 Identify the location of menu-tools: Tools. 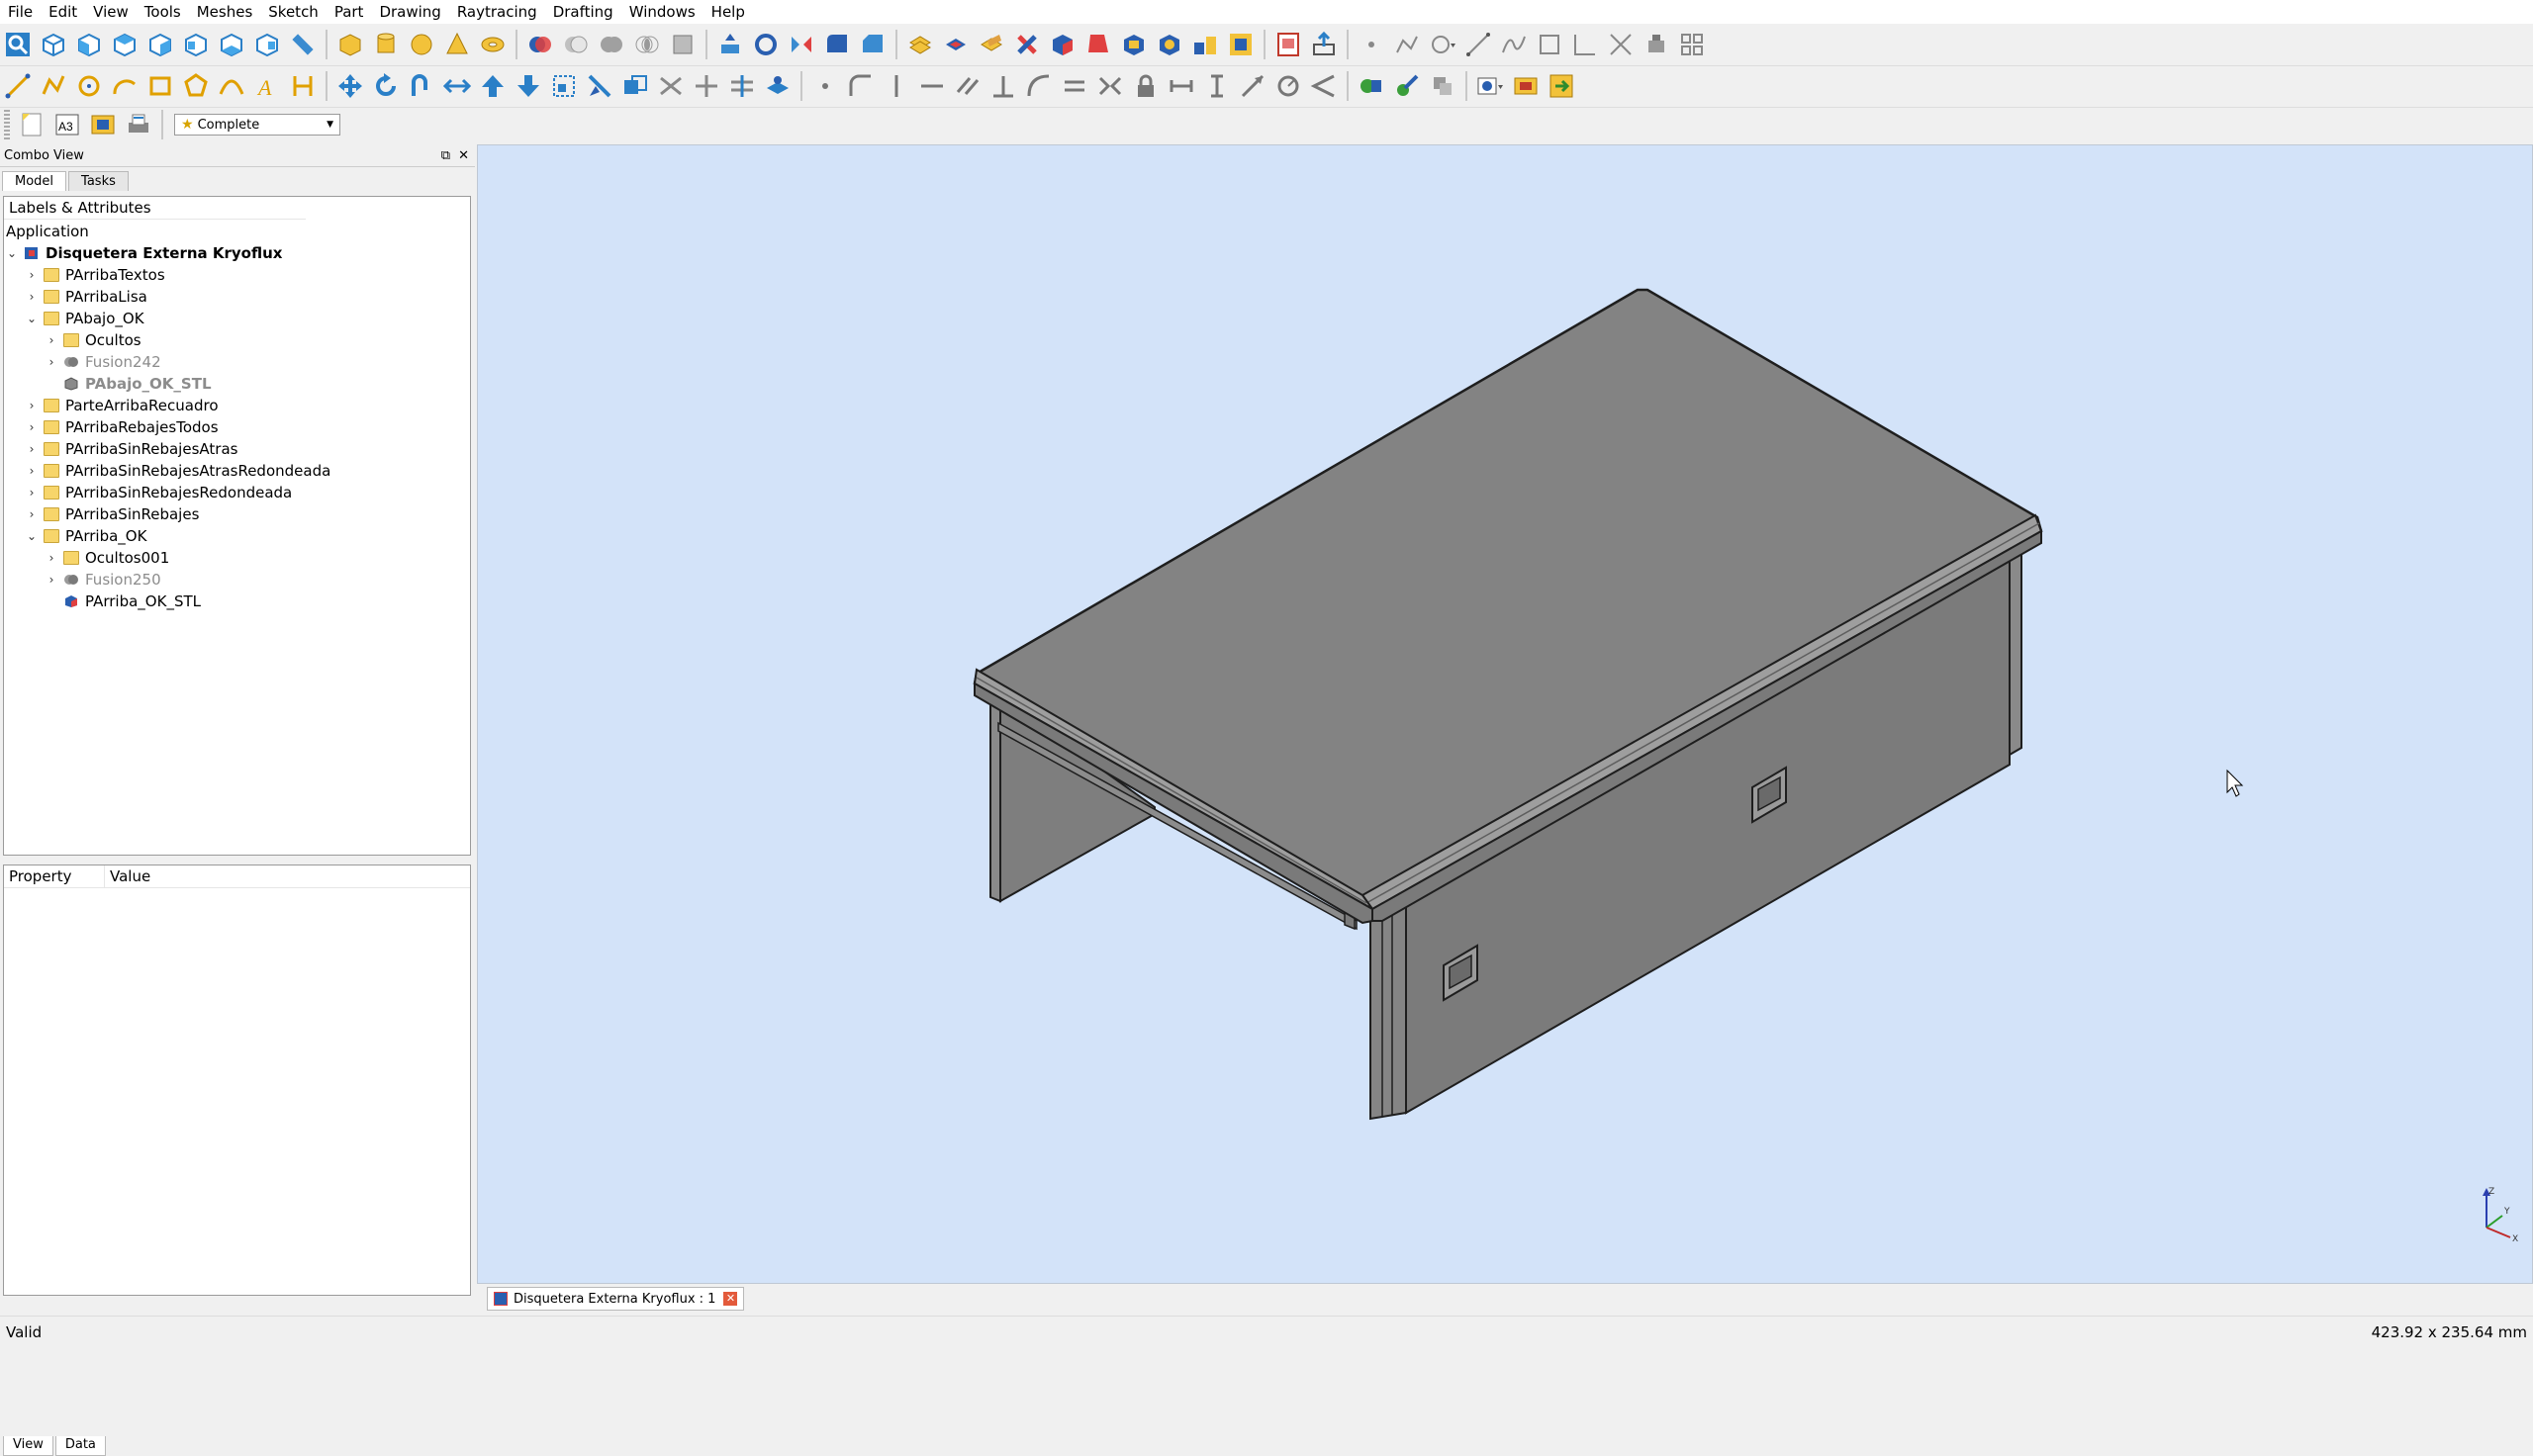
(163, 12).